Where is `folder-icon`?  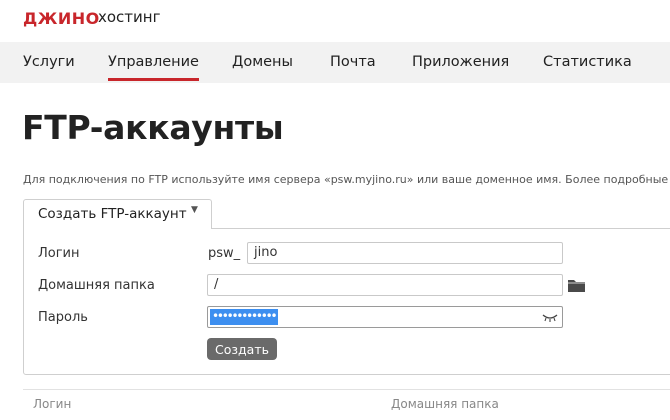 folder-icon is located at coordinates (577, 285).